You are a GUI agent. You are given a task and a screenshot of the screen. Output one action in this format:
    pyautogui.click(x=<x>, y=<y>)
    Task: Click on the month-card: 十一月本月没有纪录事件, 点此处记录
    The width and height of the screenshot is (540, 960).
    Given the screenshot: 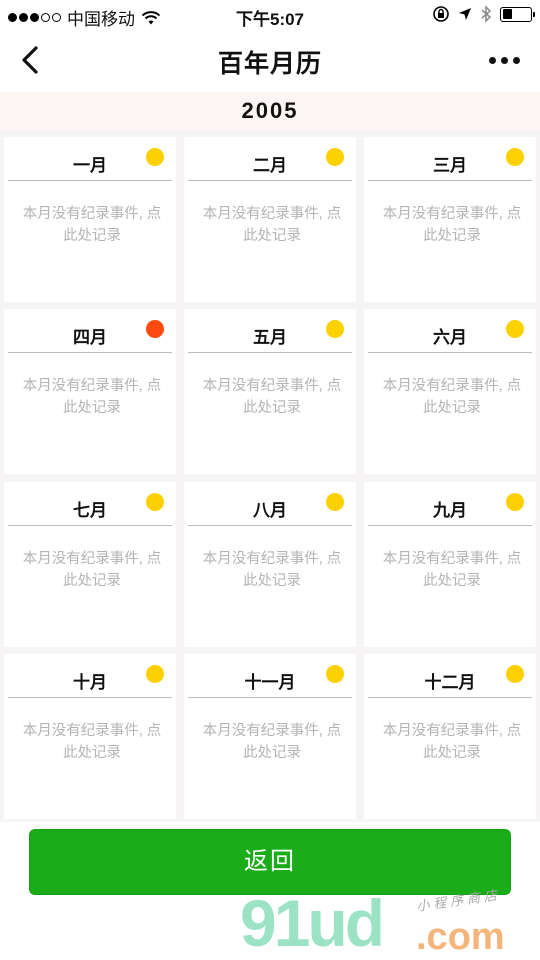 What is the action you would take?
    pyautogui.click(x=270, y=736)
    